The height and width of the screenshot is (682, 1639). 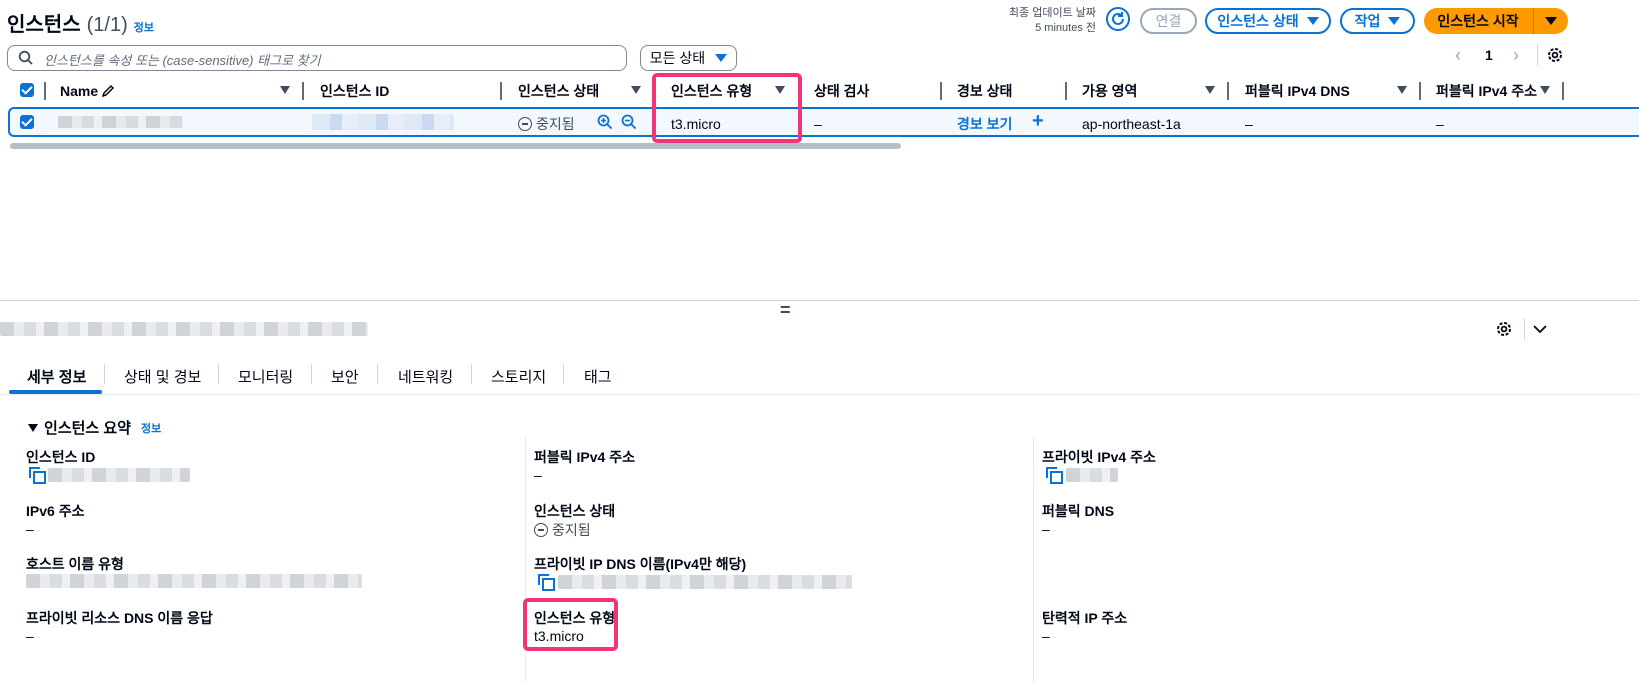 What do you see at coordinates (30, 529) in the screenshot?
I see `ipv6-value: –` at bounding box center [30, 529].